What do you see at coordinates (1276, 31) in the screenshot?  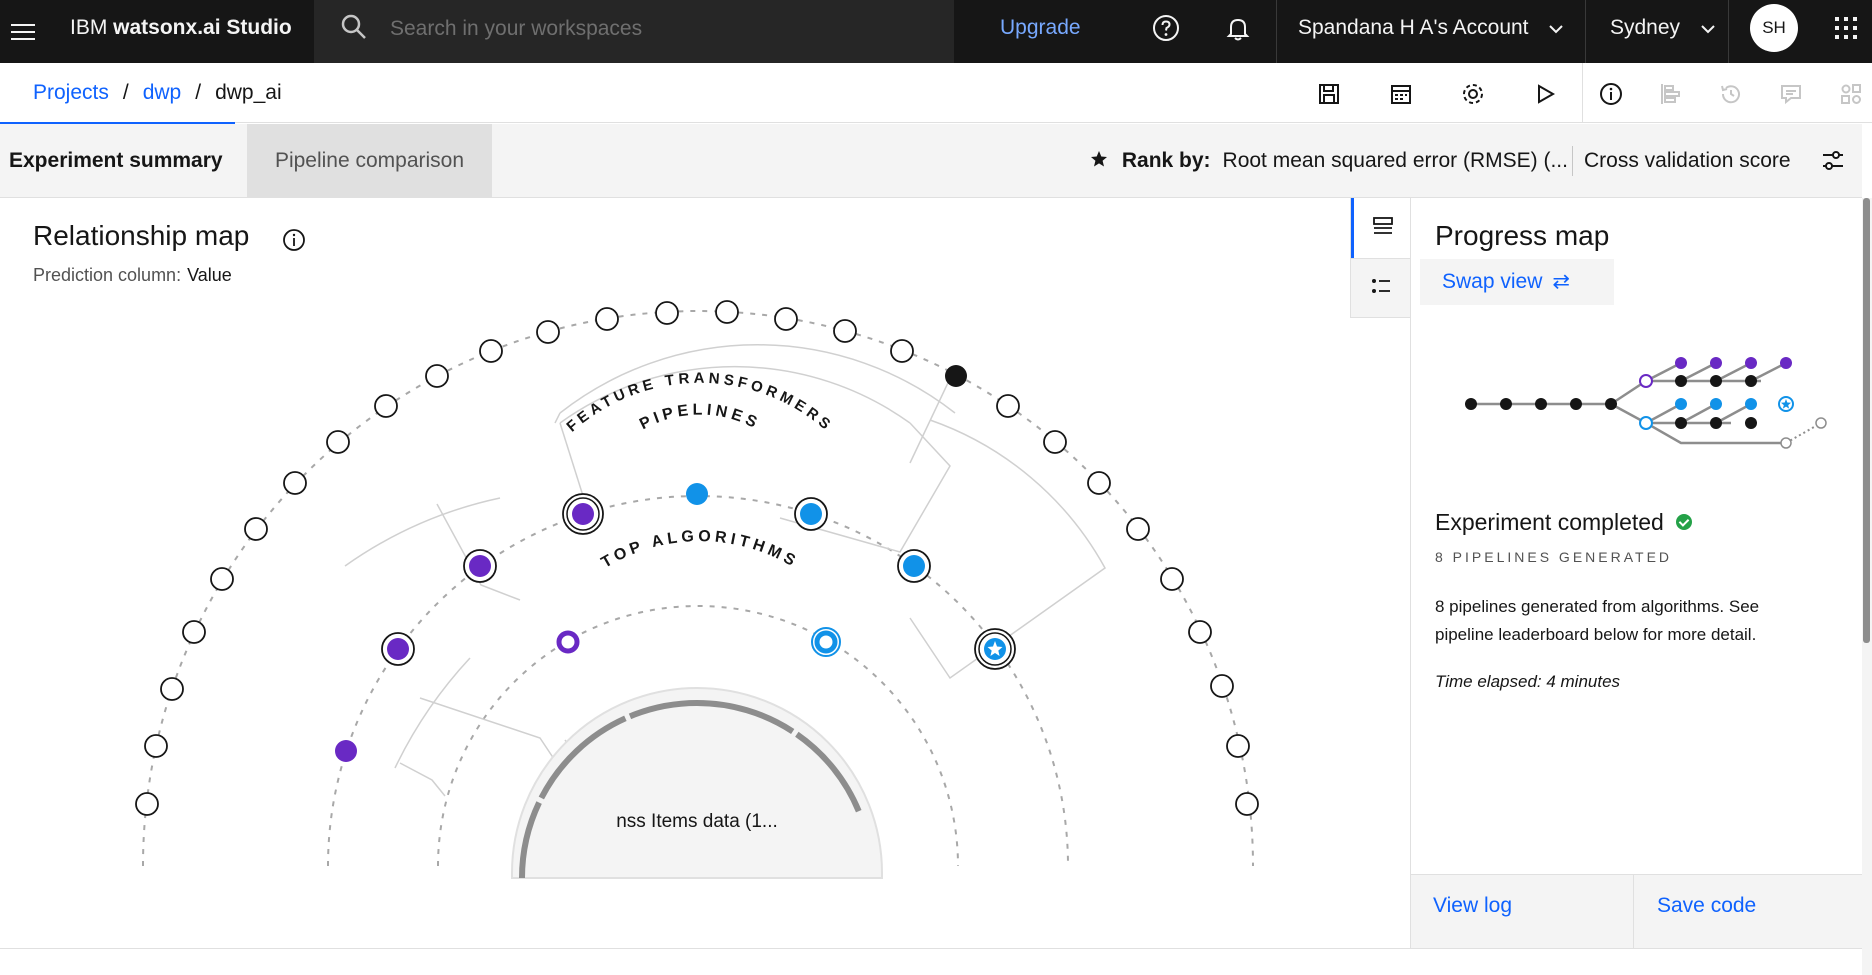 I see `header-divider` at bounding box center [1276, 31].